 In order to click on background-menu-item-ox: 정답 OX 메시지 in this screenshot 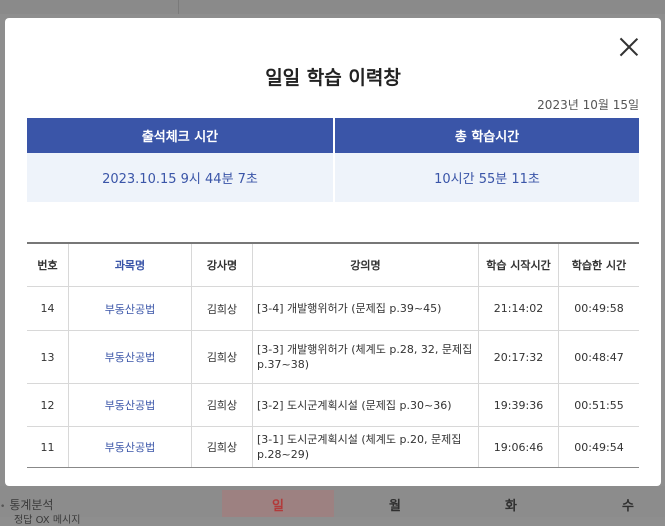, I will do `click(47, 518)`.